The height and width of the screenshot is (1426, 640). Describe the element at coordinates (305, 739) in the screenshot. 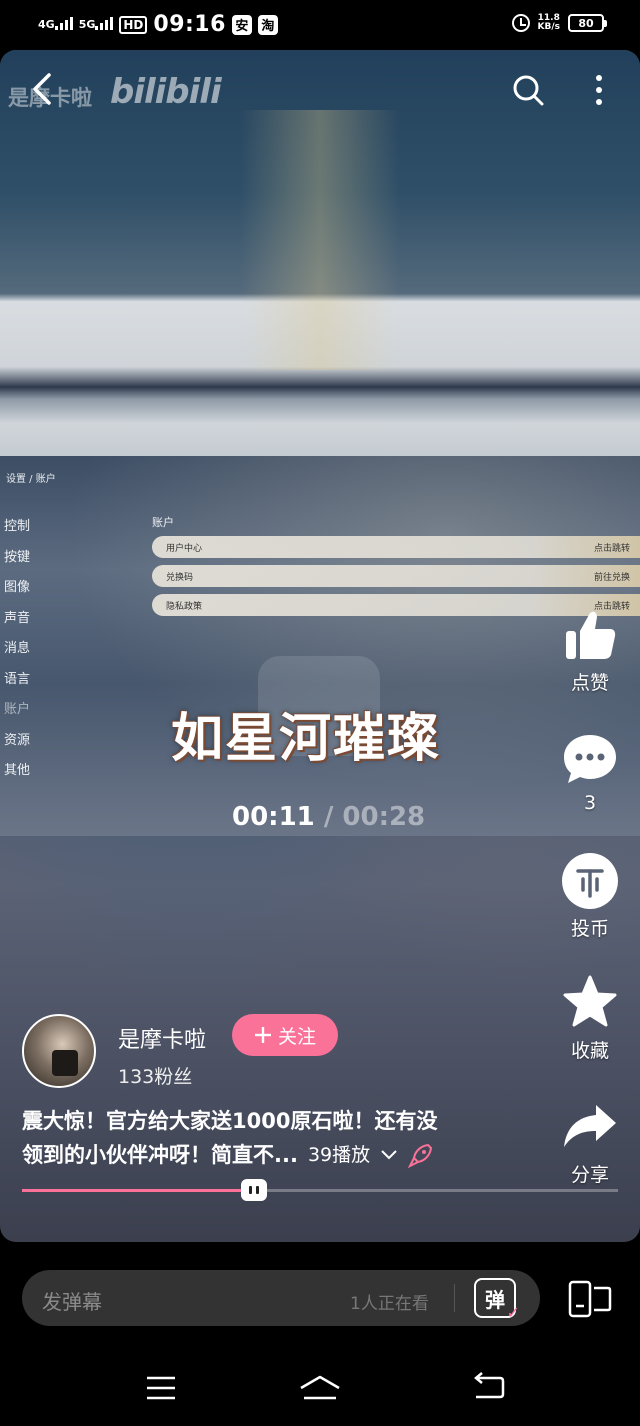

I see `video-overlay-title: 如星河璀璨` at that location.